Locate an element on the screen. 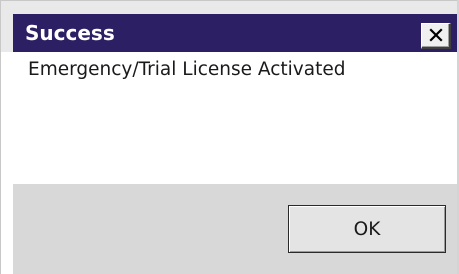  close-button is located at coordinates (436, 36).